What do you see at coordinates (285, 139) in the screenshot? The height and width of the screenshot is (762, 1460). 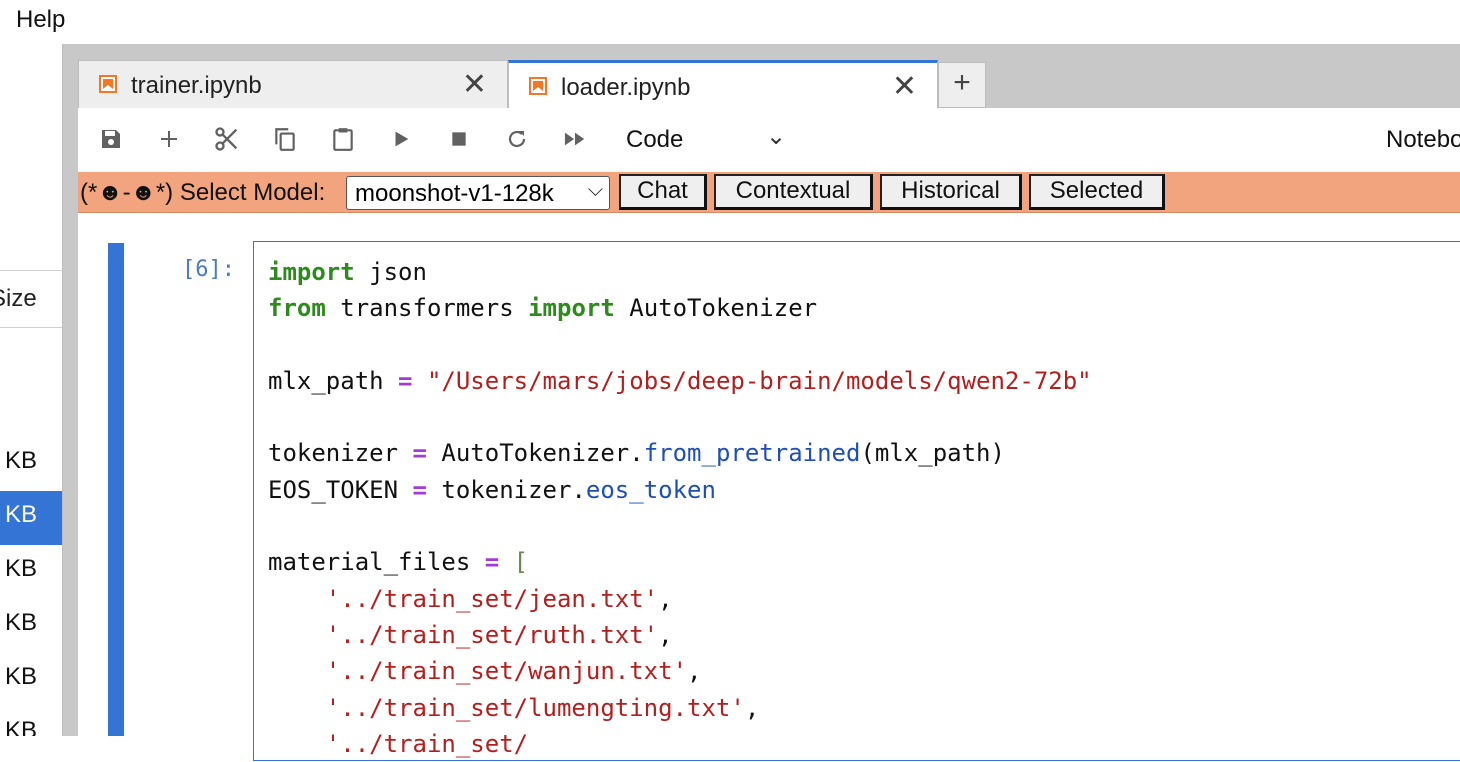 I see `copy-icon` at bounding box center [285, 139].